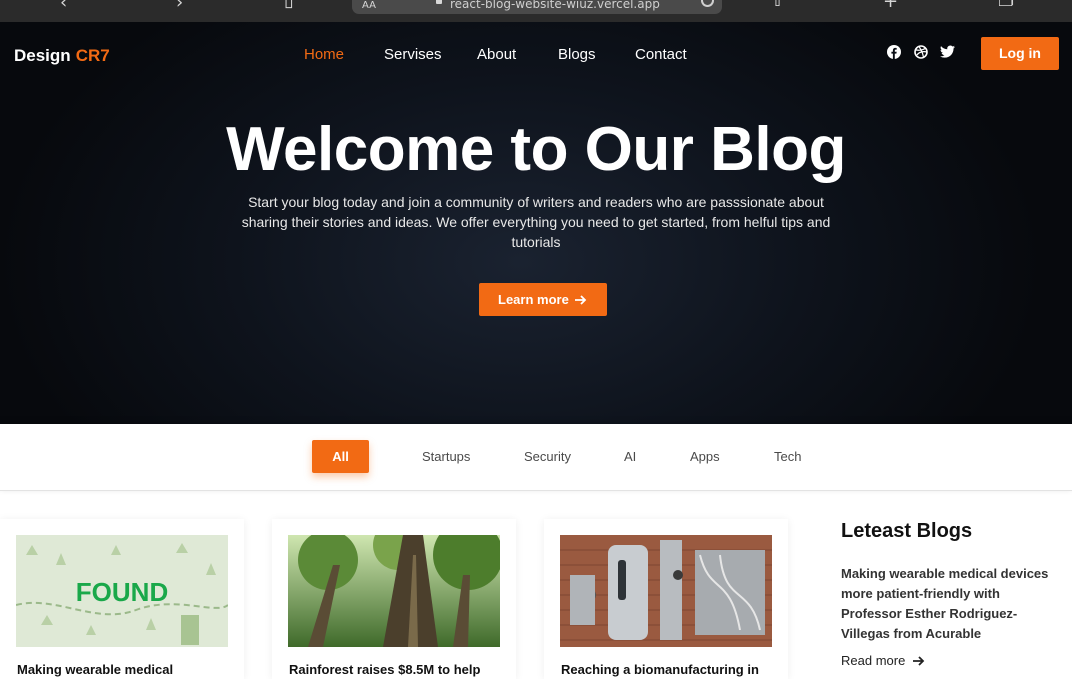 This screenshot has width=1072, height=679. I want to click on blog-card: Reaching a biomanufacturing in, so click(666, 599).